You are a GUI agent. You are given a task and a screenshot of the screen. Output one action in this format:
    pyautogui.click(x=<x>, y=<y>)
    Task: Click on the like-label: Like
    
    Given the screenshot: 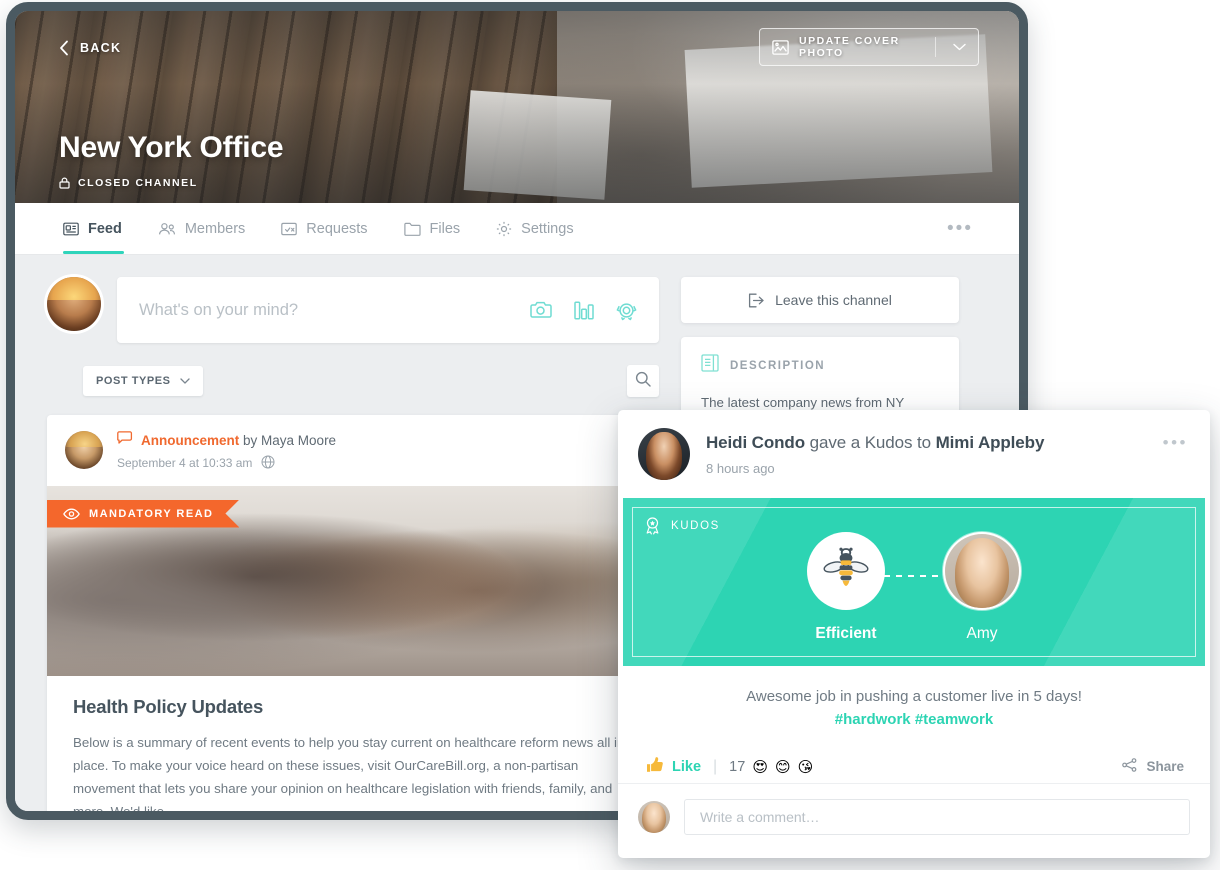 What is the action you would take?
    pyautogui.click(x=687, y=766)
    